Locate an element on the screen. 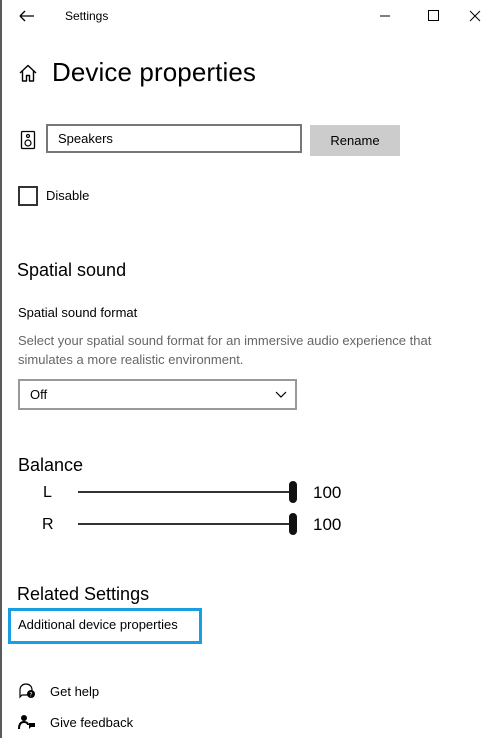  minimize-icon is located at coordinates (385, 16).